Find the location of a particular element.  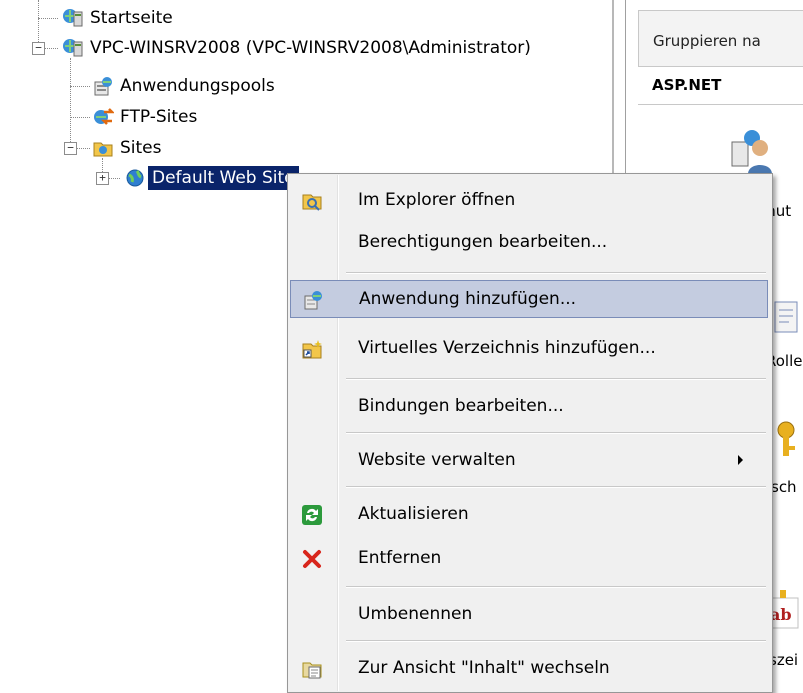

feature-key-icon is located at coordinates (786, 440).